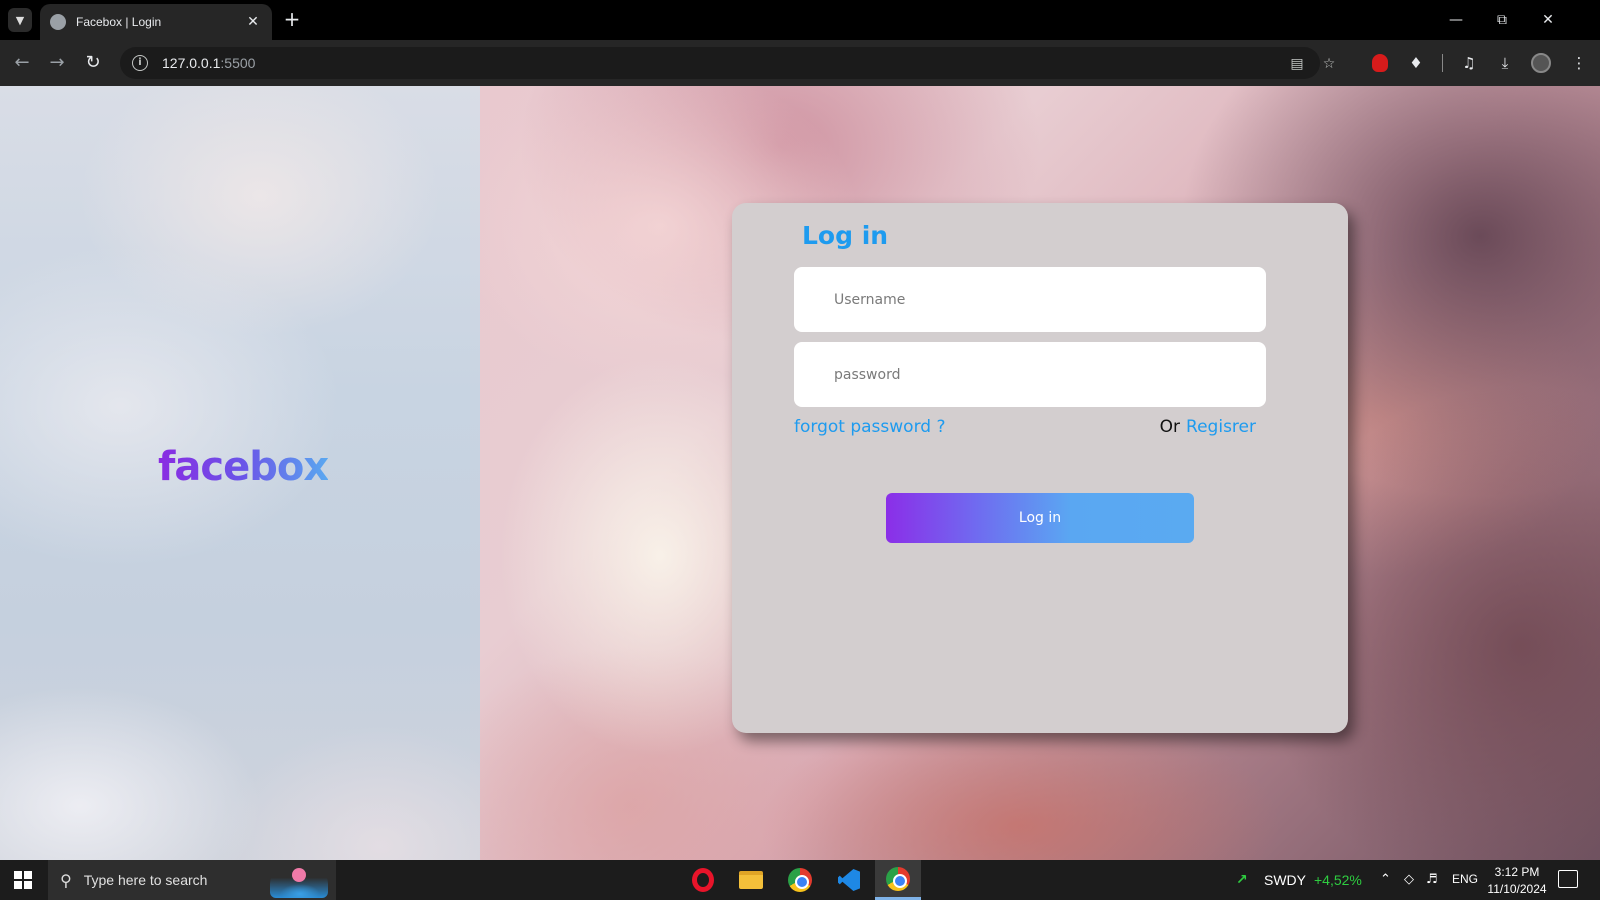 This screenshot has width=1600, height=900. Describe the element at coordinates (1297, 64) in the screenshot. I see `translate-icon: ▤` at that location.